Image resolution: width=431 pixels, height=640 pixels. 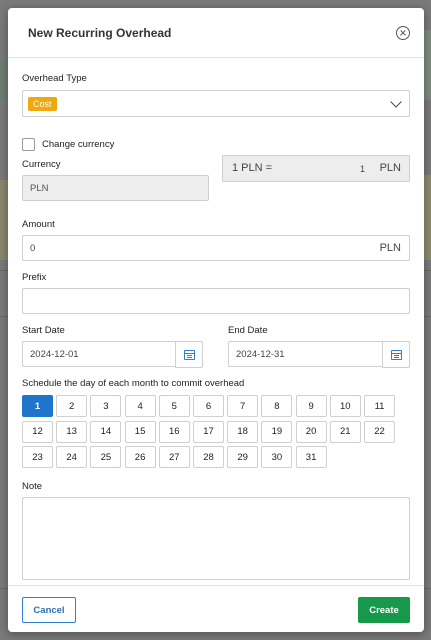 I want to click on schedule-day-button: 27, so click(x=174, y=457).